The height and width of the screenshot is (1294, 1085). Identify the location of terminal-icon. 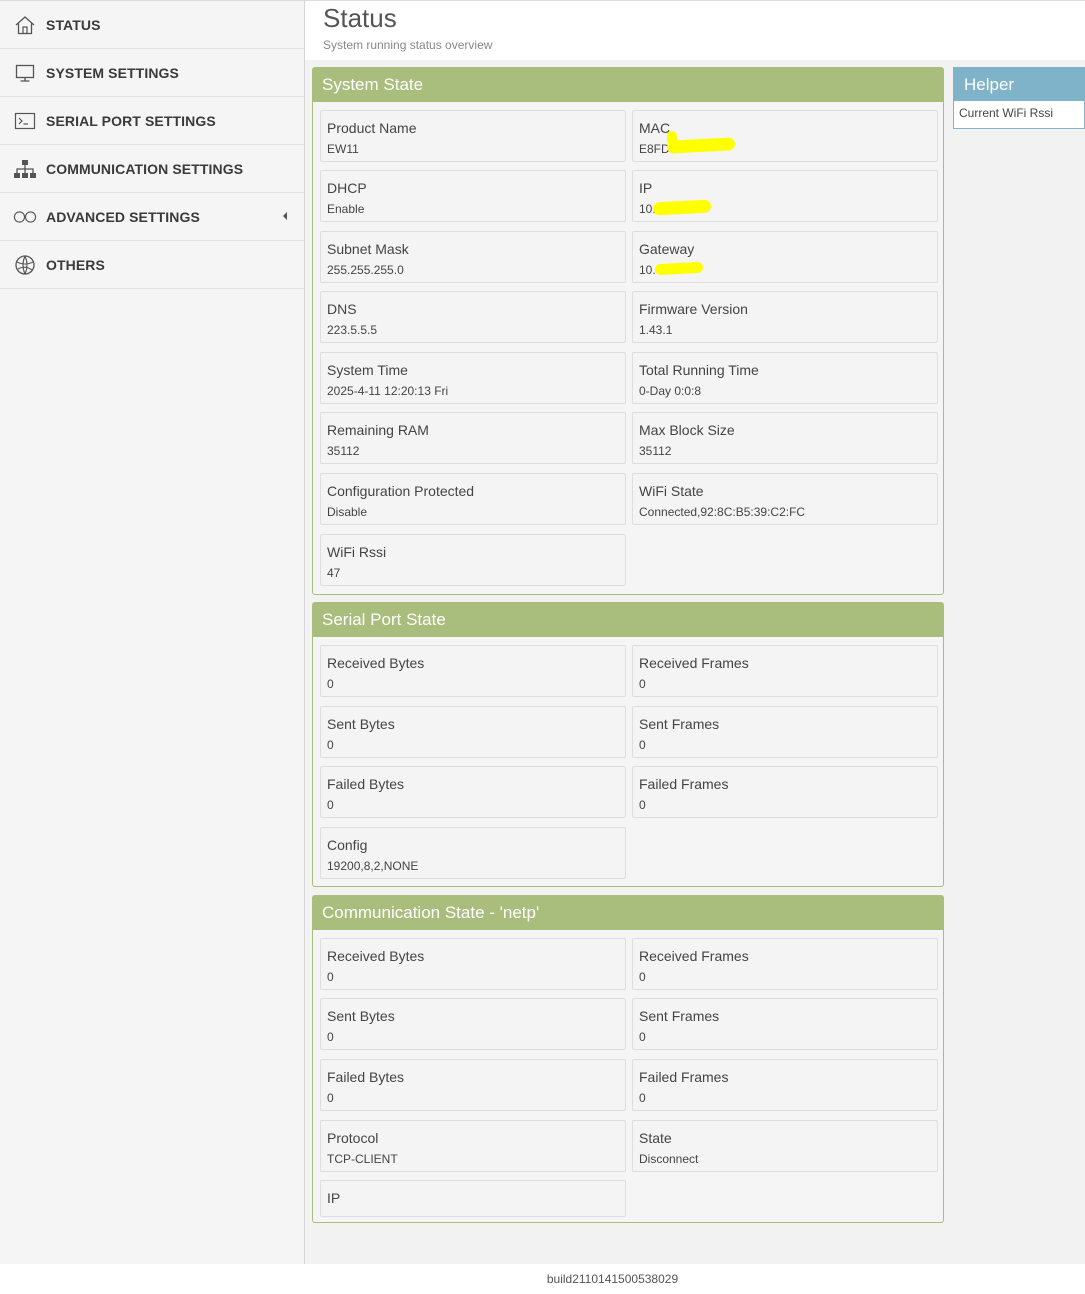
(25, 121).